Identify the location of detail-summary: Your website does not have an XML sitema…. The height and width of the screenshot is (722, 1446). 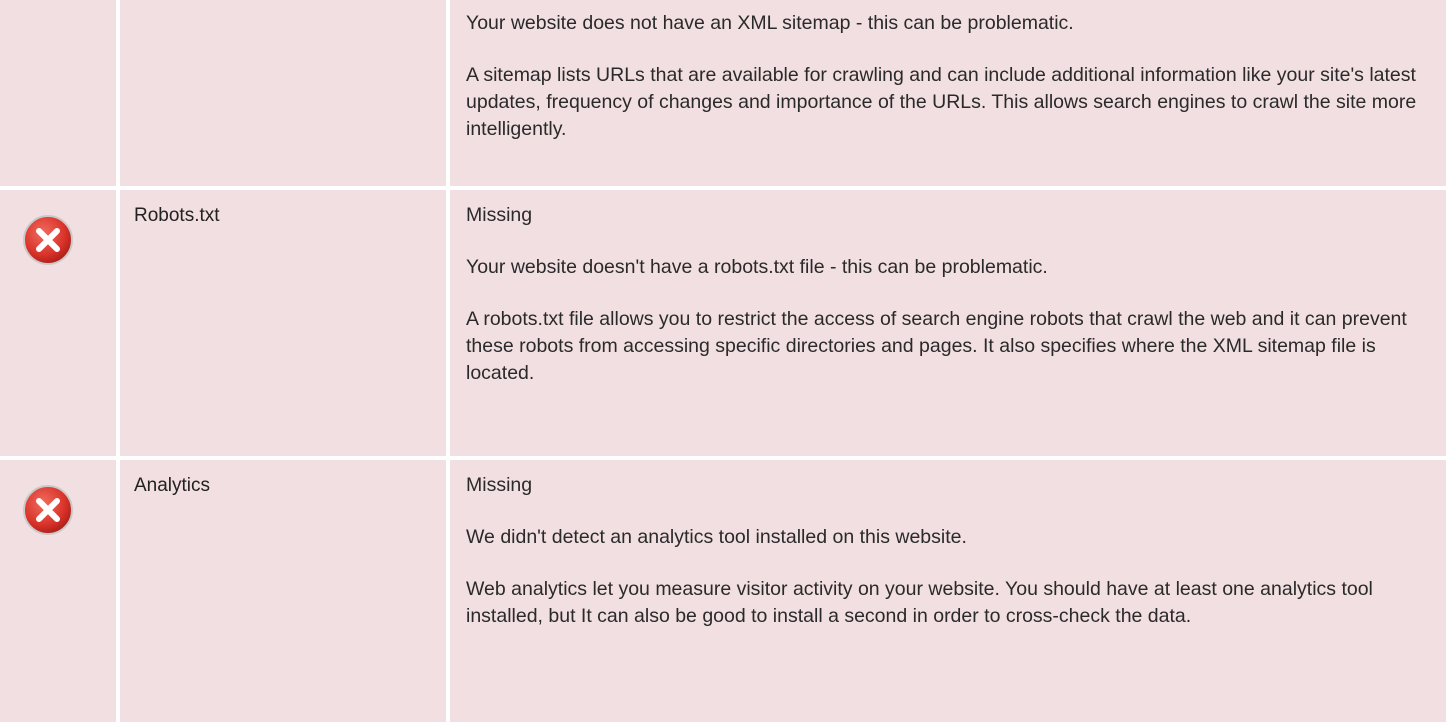
(770, 23).